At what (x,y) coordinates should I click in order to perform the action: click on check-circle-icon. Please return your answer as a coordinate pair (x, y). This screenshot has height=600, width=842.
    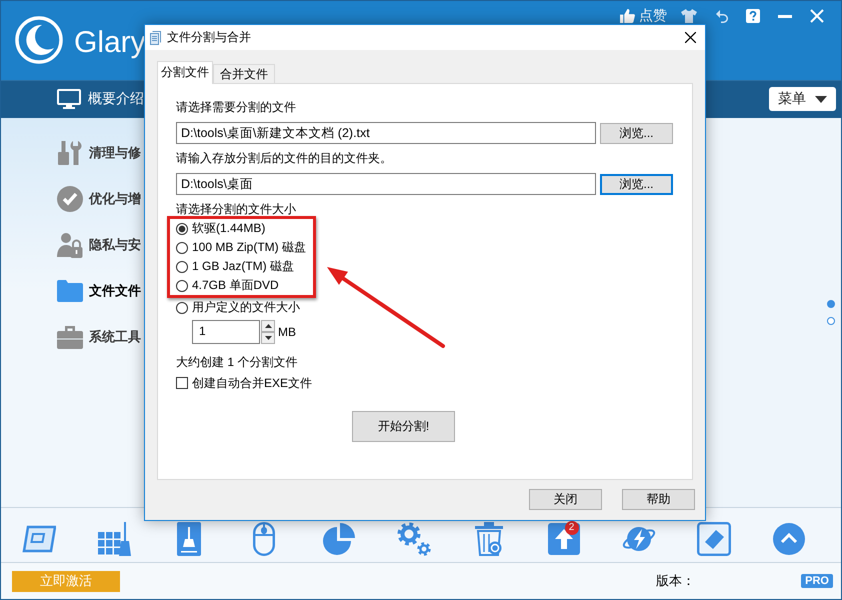
    Looking at the image, I should click on (70, 199).